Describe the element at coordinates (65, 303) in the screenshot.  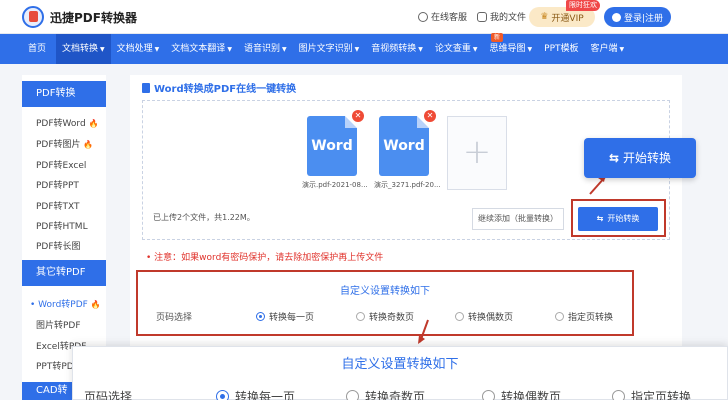
I see `sidebar-item-word-to-pdf: • Word转PDF 🔥` at that location.